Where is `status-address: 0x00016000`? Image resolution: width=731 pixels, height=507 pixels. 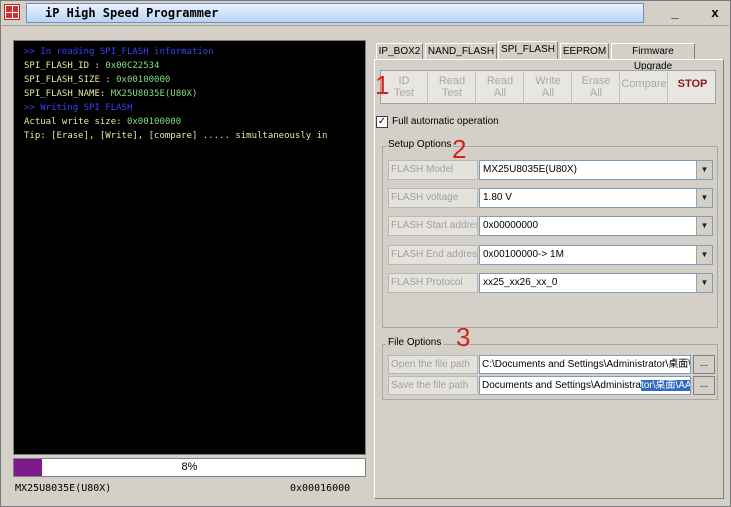
status-address: 0x00016000 is located at coordinates (320, 488).